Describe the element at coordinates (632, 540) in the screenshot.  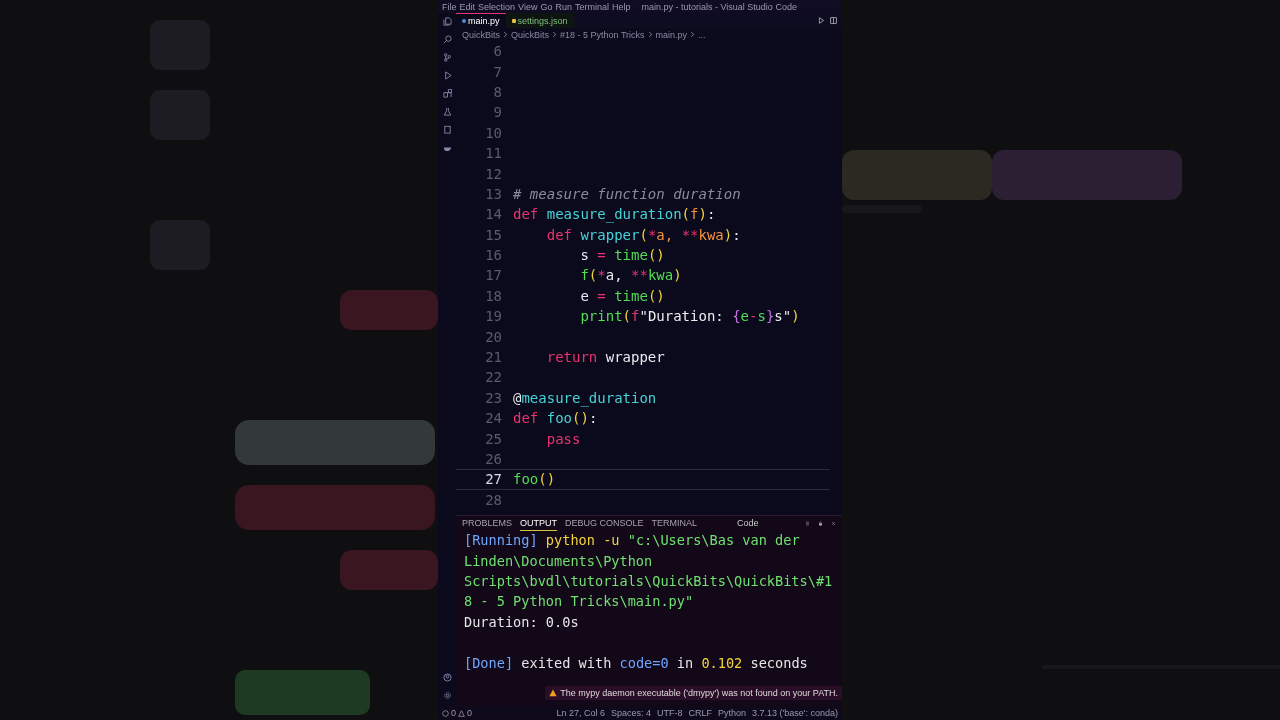
I see `output-line: [Running] python -u "c:\Users\Bas van der` at that location.